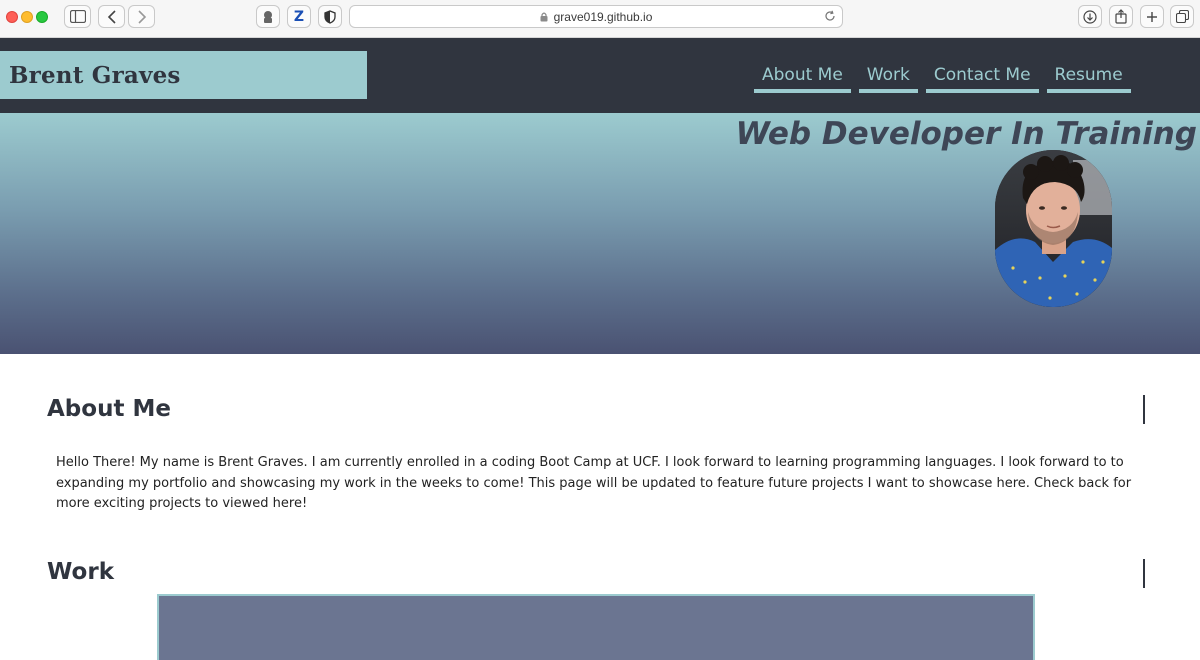 This screenshot has width=1200, height=660. I want to click on download-icon, so click(1090, 16).